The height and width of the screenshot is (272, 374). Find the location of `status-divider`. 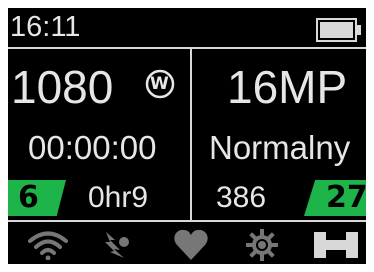

status-divider is located at coordinates (187, 48).